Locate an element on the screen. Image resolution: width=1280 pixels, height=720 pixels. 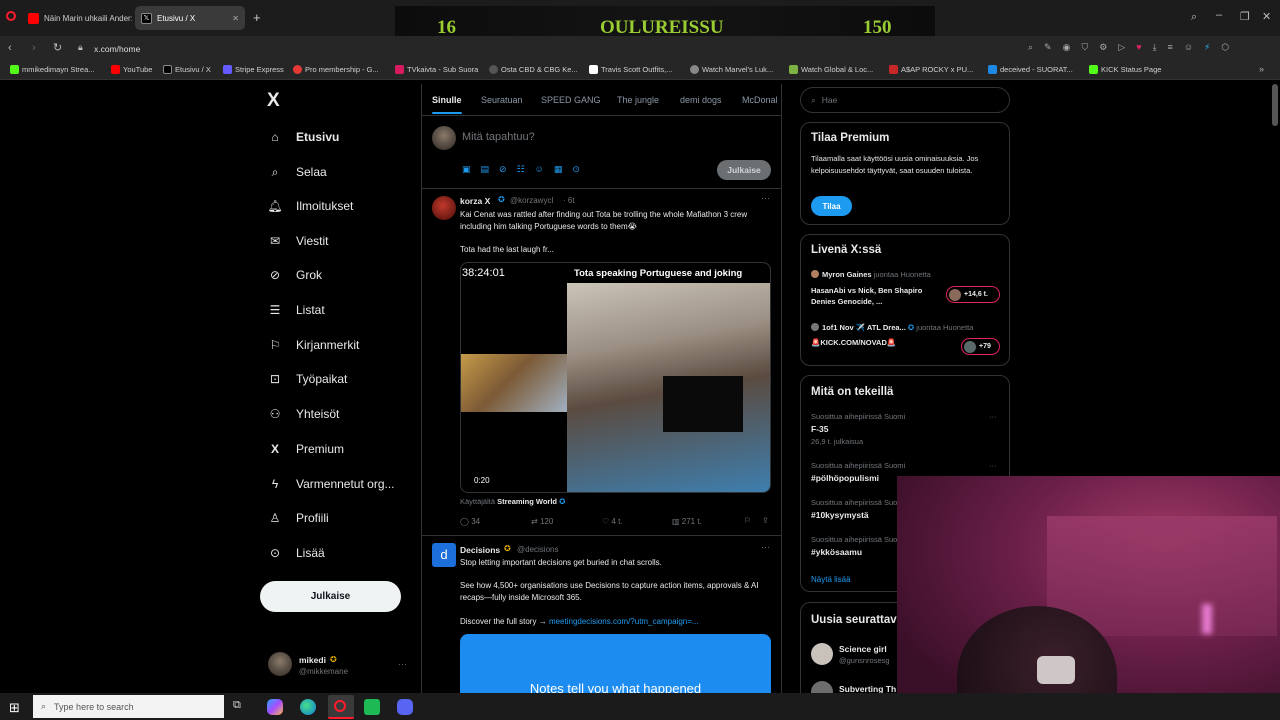
opera-gx-icon is located at coordinates (340, 706).